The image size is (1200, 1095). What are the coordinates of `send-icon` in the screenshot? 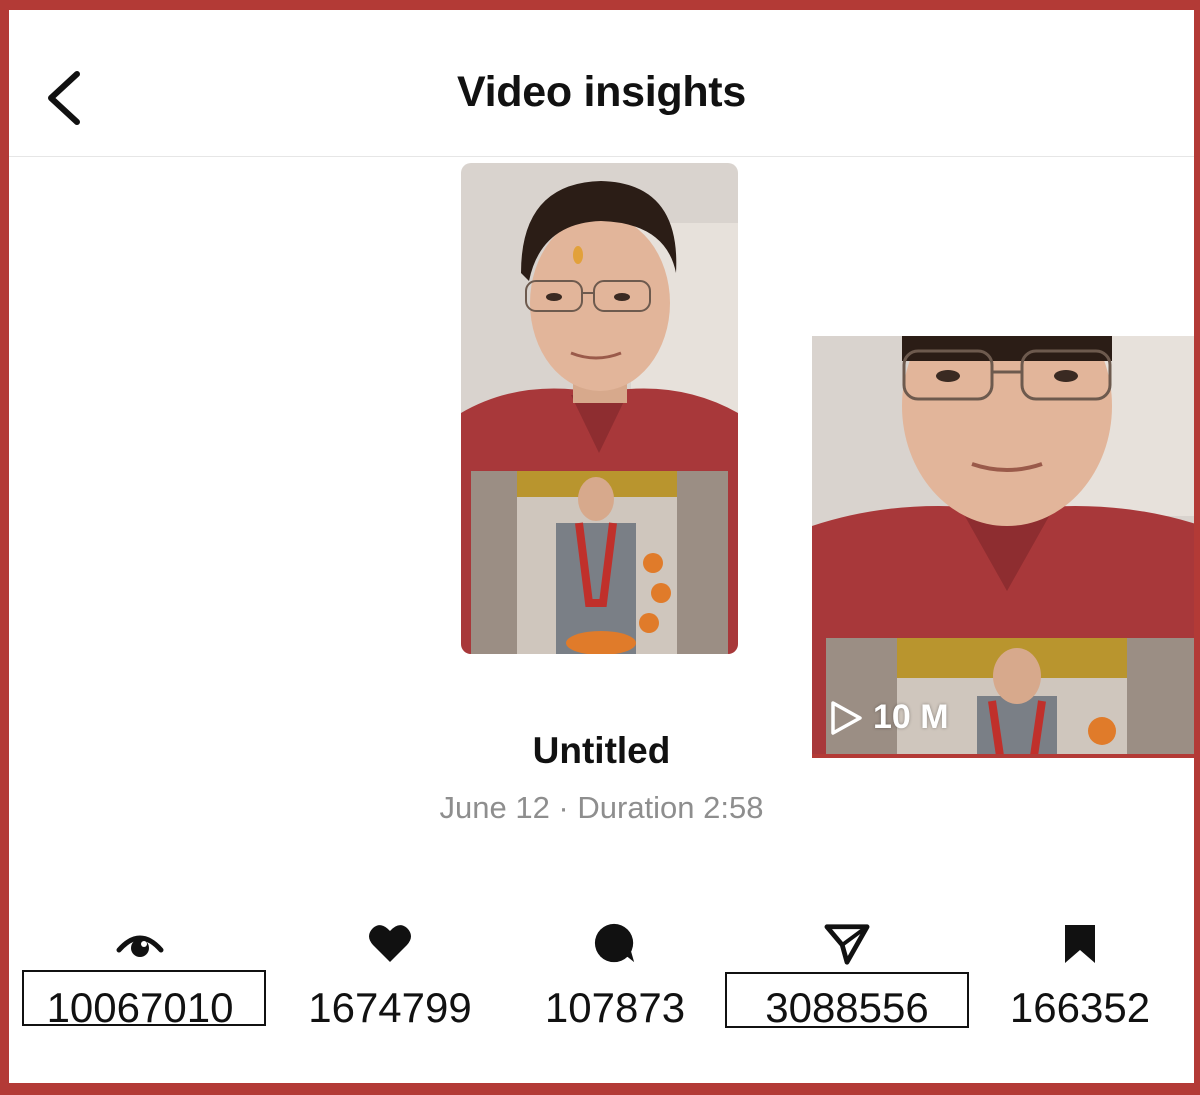 It's located at (847, 944).